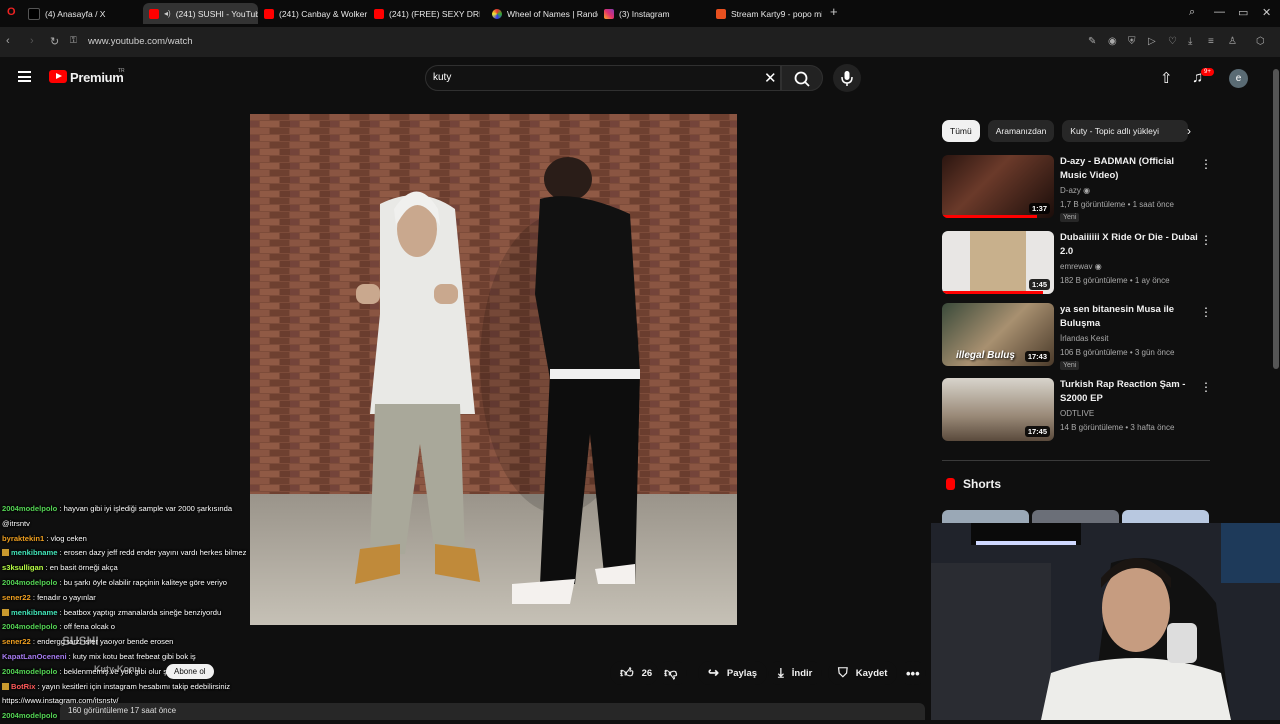  I want to click on logo-text: Premium, so click(97, 77).